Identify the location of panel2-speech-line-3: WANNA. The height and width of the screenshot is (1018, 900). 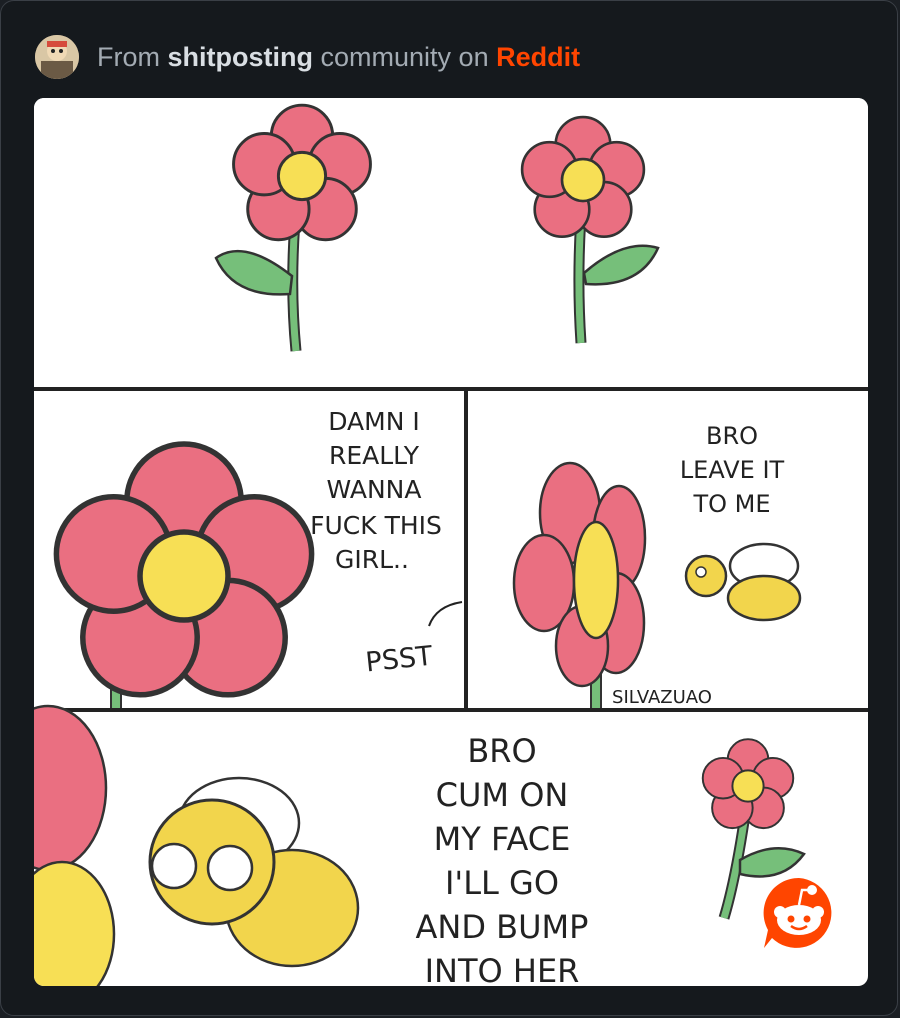
(374, 489).